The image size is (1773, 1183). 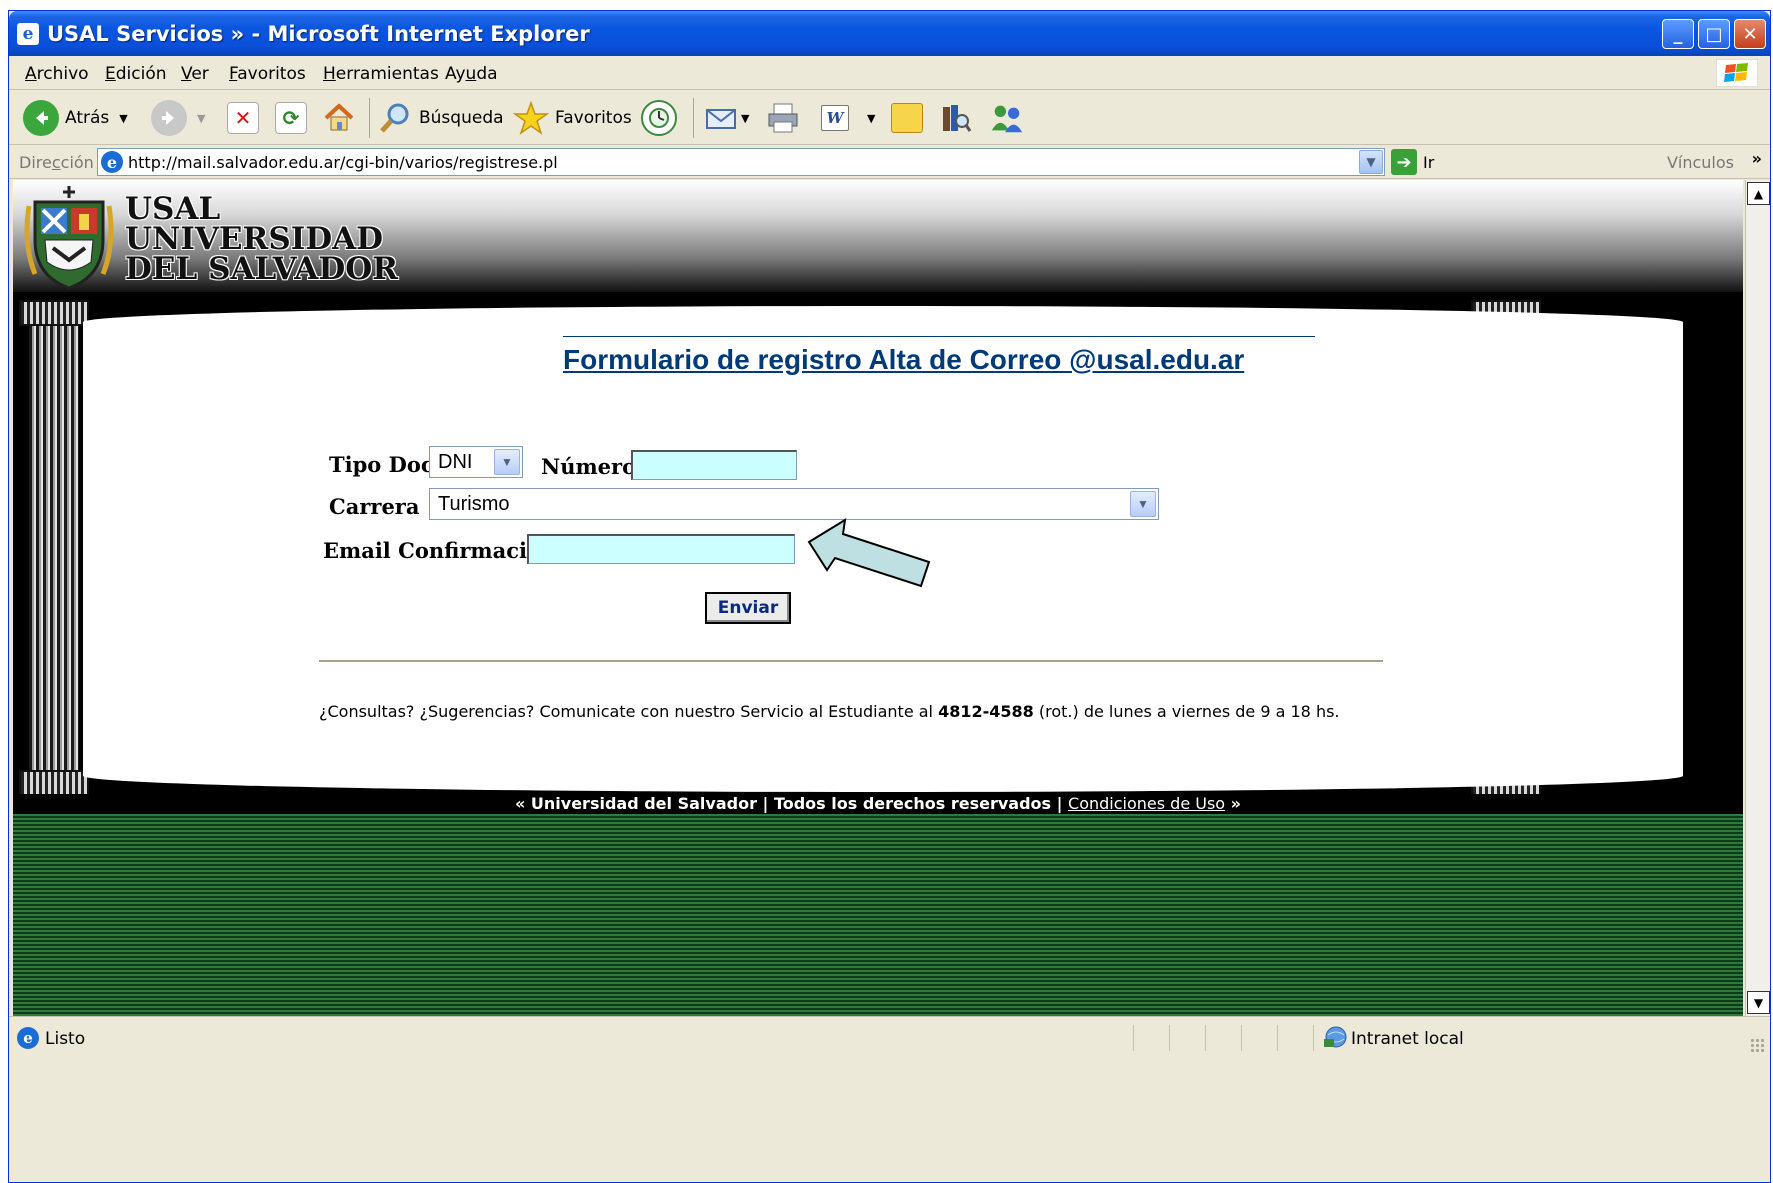 I want to click on carrera-select: Turismo ▼, so click(x=794, y=504).